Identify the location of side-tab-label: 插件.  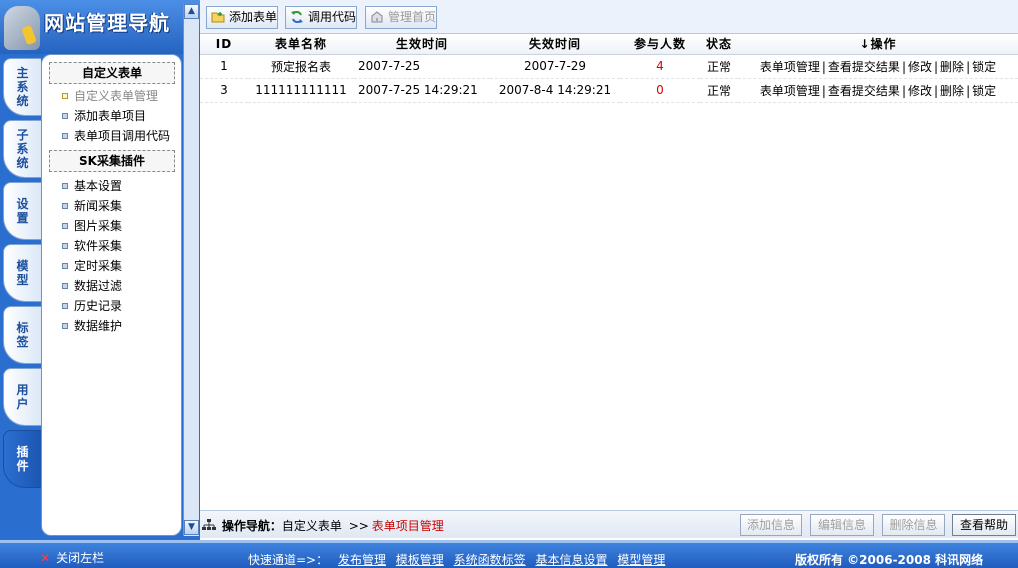
(22, 459).